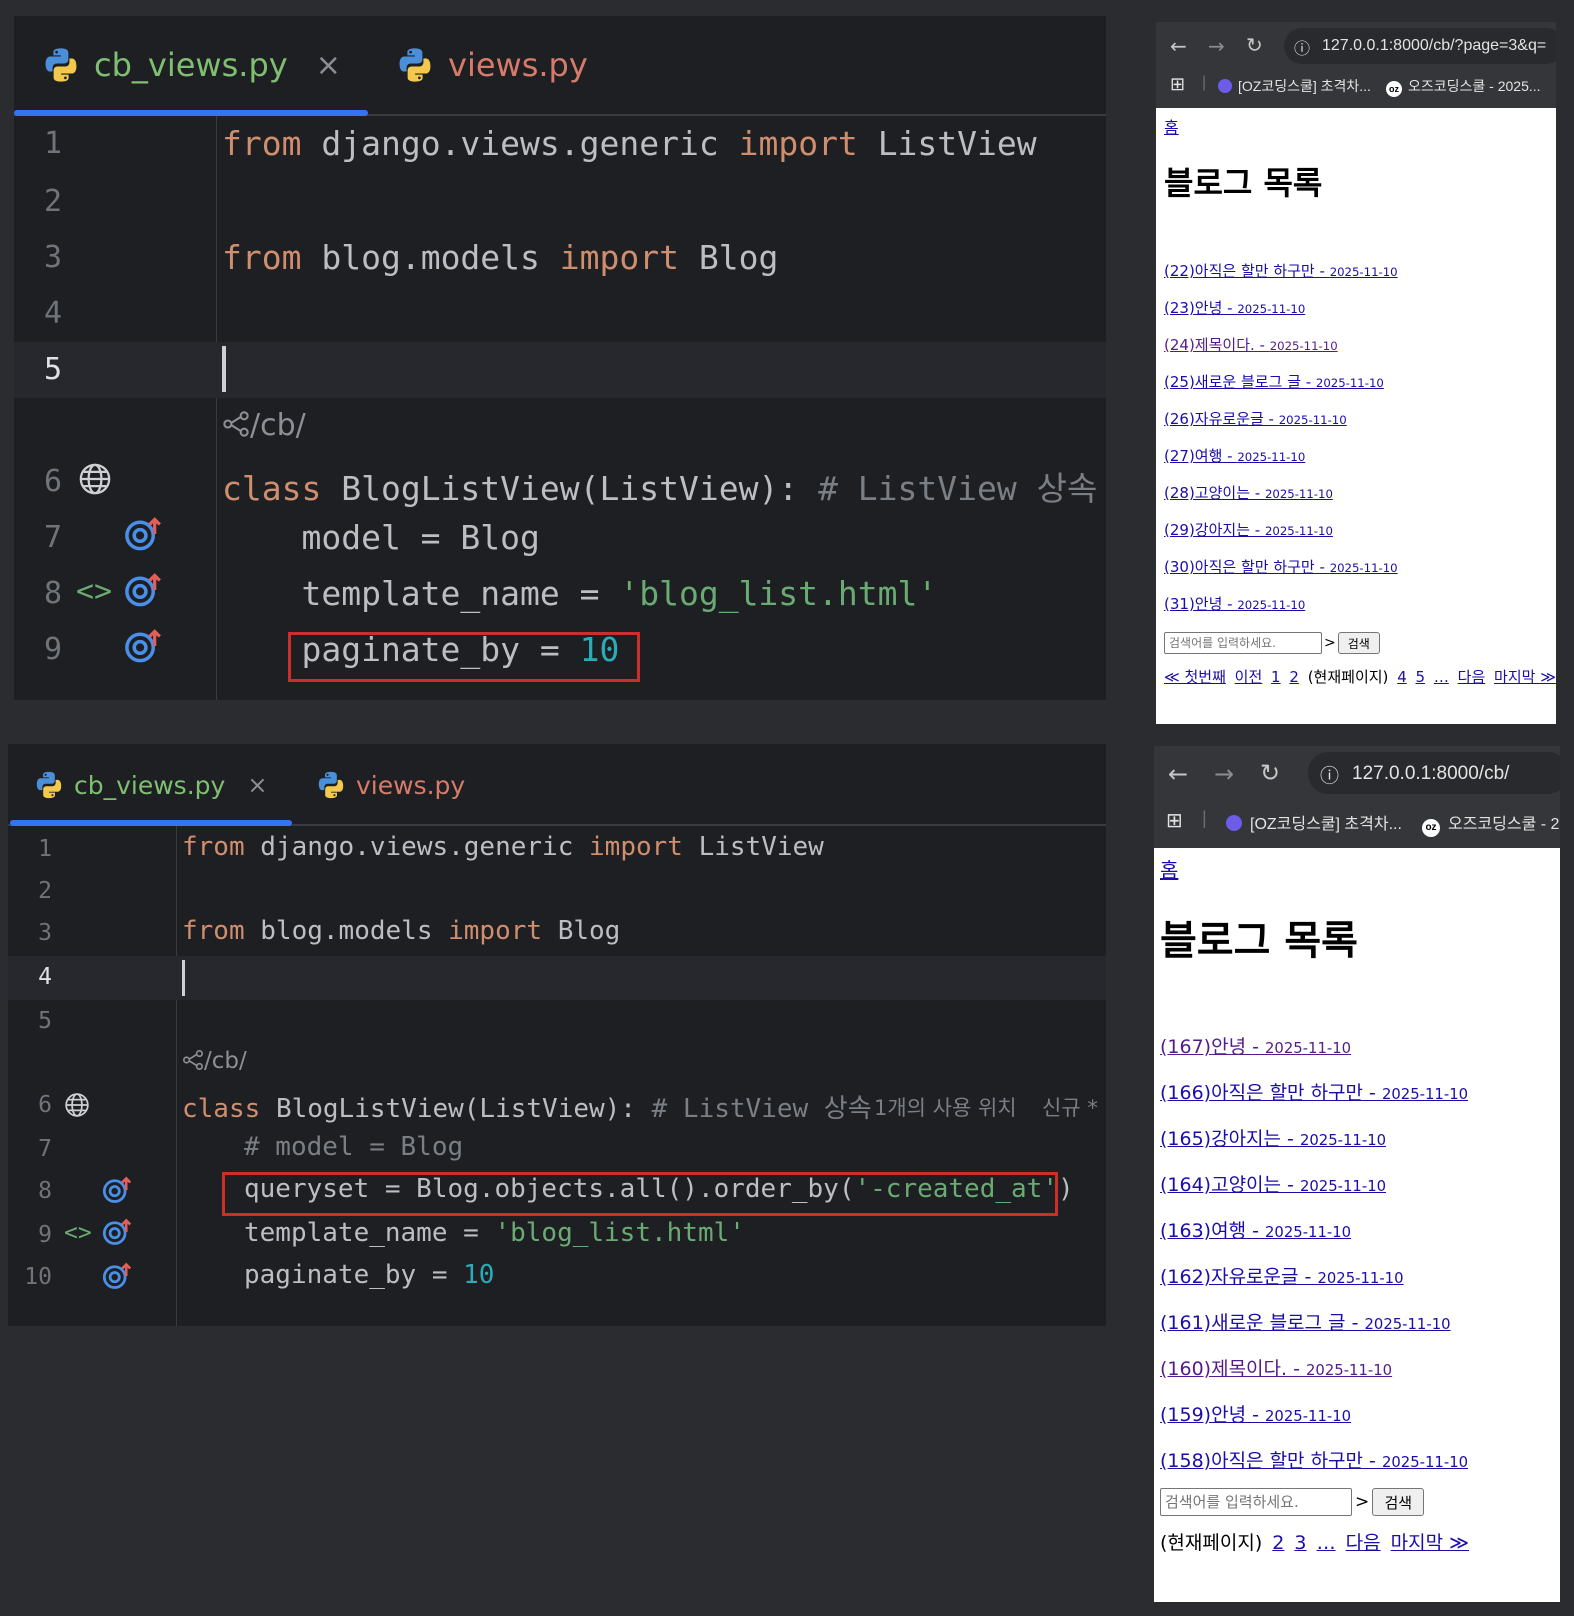  I want to click on post-link: (28)고양이는 - 2025-11-10, so click(1248, 493).